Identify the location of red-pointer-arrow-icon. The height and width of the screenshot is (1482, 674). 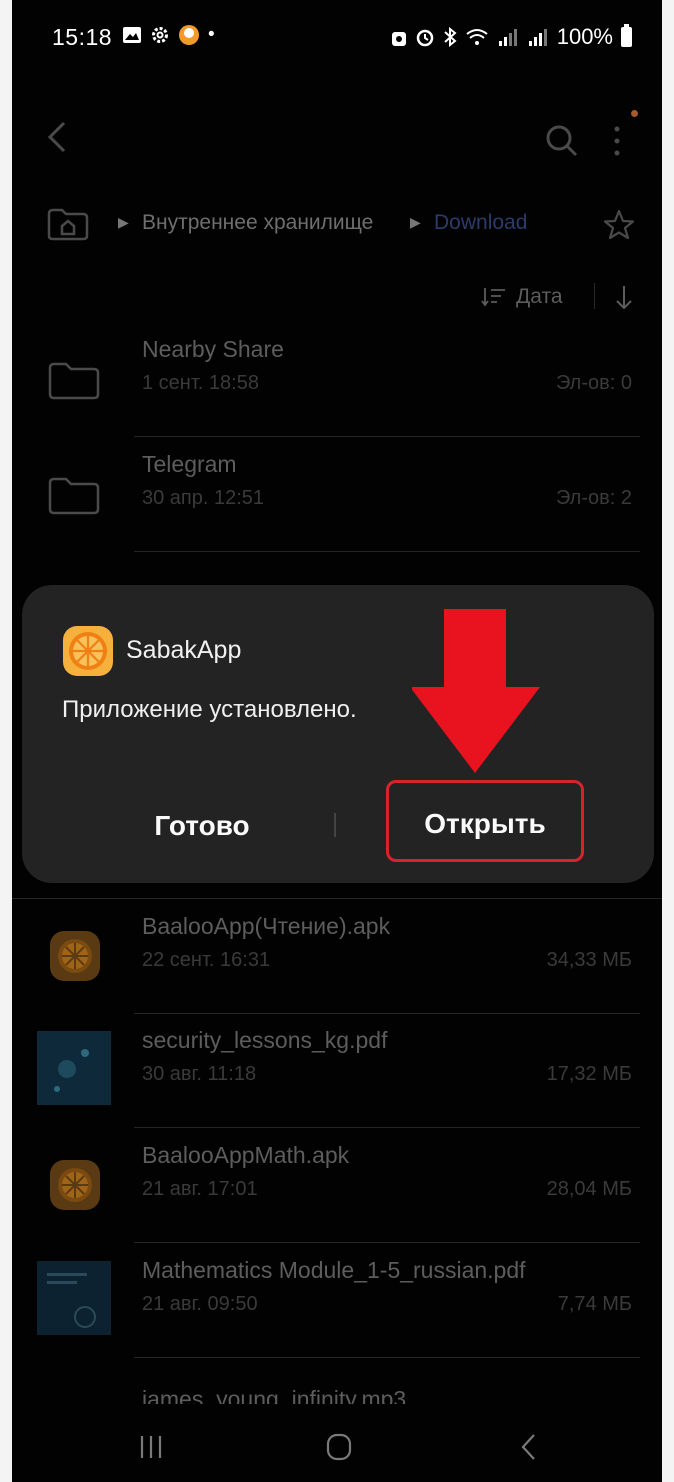
(476, 691).